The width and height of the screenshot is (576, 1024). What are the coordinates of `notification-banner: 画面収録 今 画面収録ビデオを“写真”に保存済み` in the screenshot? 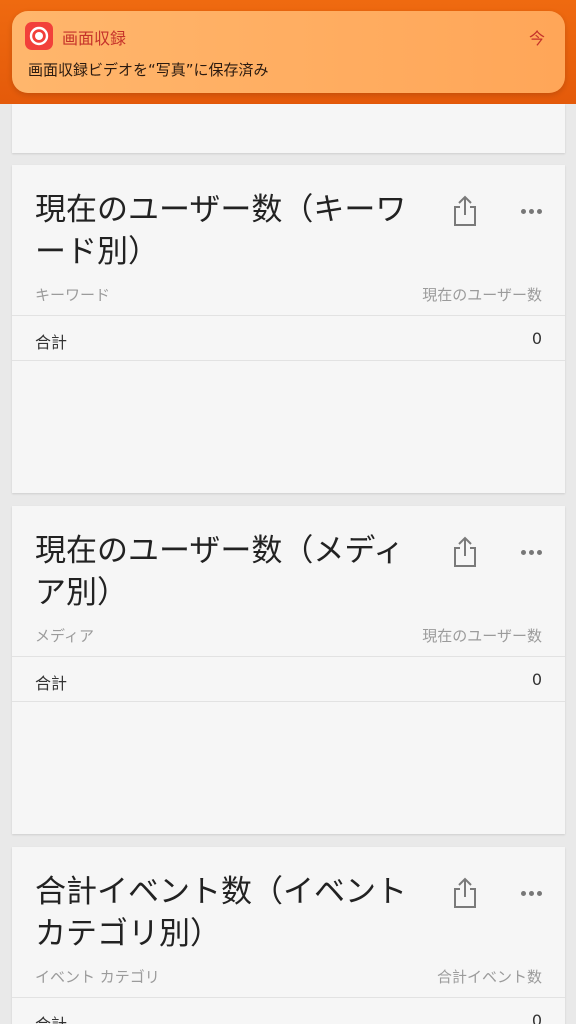 It's located at (288, 52).